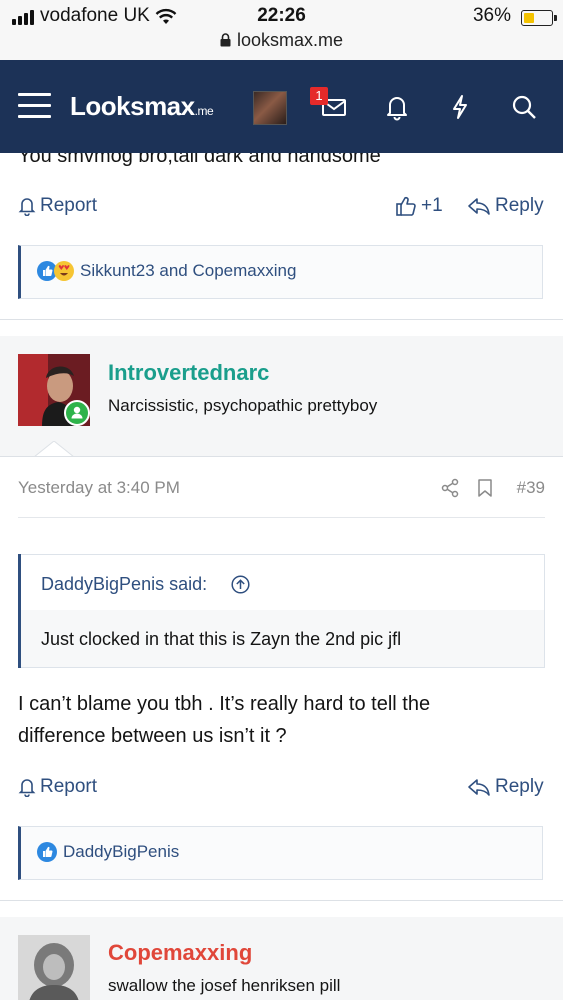 The width and height of the screenshot is (563, 1000). Describe the element at coordinates (531, 488) in the screenshot. I see `post-number: #39` at that location.